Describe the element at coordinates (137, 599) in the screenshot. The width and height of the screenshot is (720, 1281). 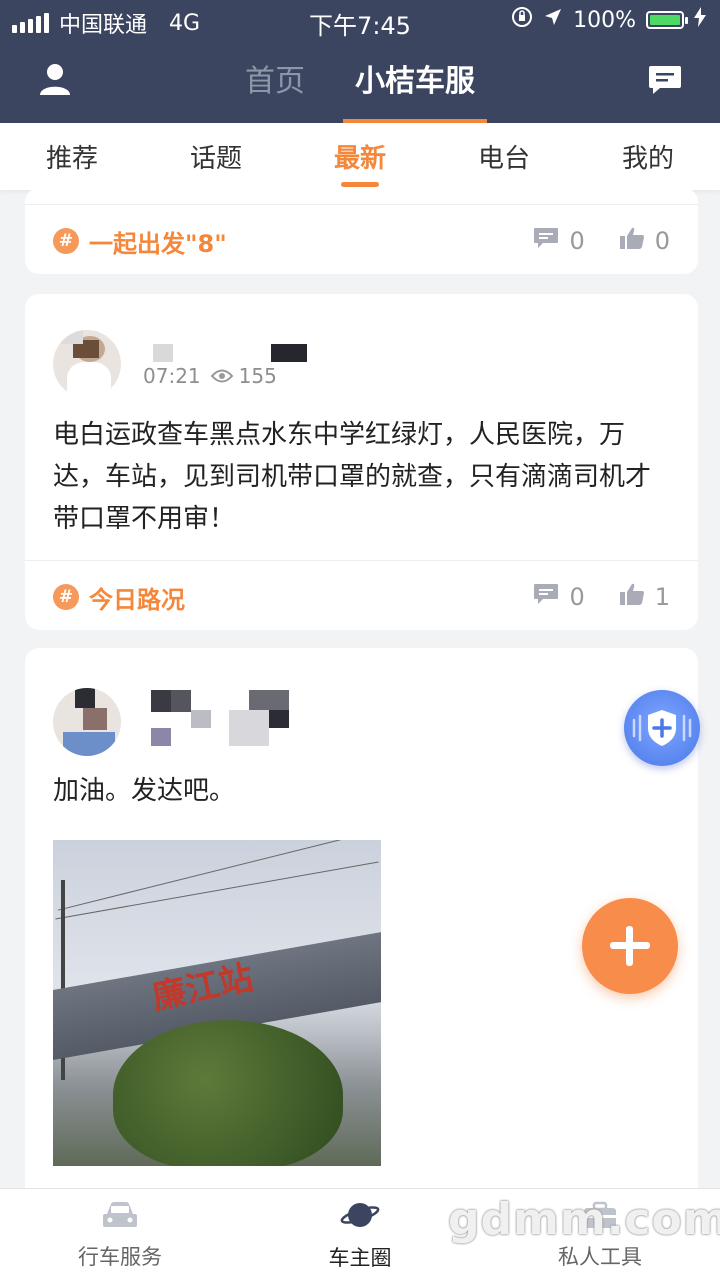
I see `topic-tag-label: 今日路况` at that location.